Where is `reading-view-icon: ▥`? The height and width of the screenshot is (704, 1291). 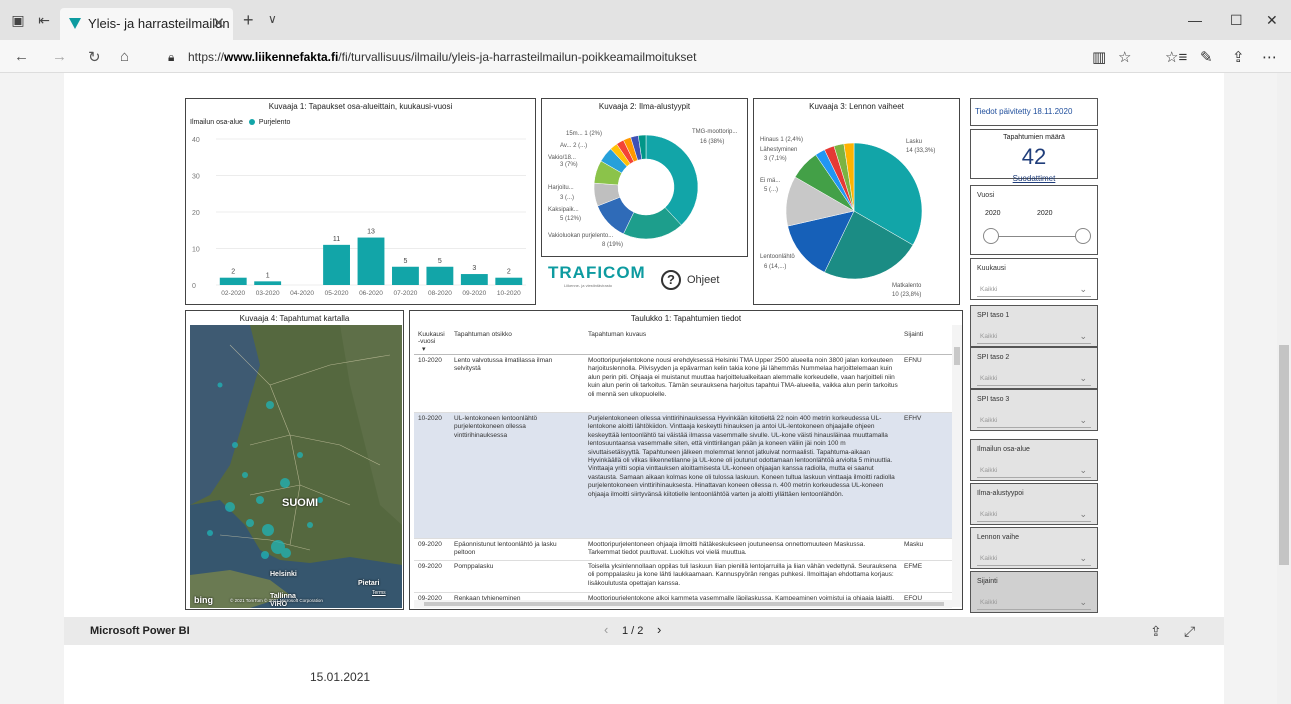 reading-view-icon: ▥ is located at coordinates (1099, 57).